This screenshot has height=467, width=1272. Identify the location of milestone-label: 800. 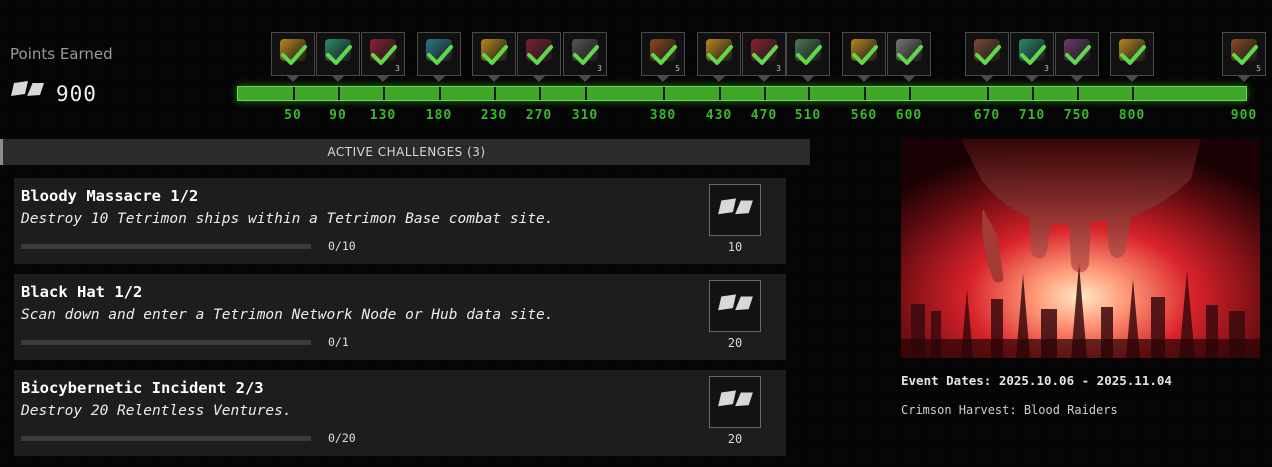
(1132, 115).